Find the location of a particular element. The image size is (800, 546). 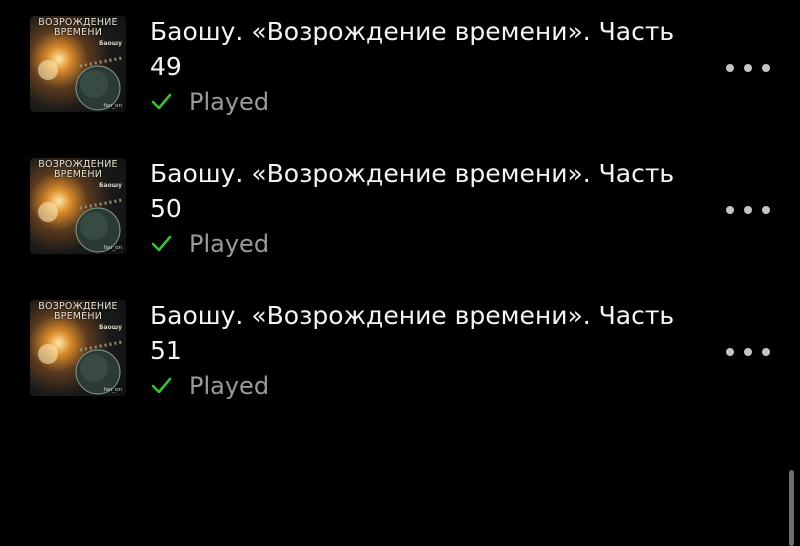

episode-title: Баошу. «Возрождение времени». Часть 49 is located at coordinates (430, 49).